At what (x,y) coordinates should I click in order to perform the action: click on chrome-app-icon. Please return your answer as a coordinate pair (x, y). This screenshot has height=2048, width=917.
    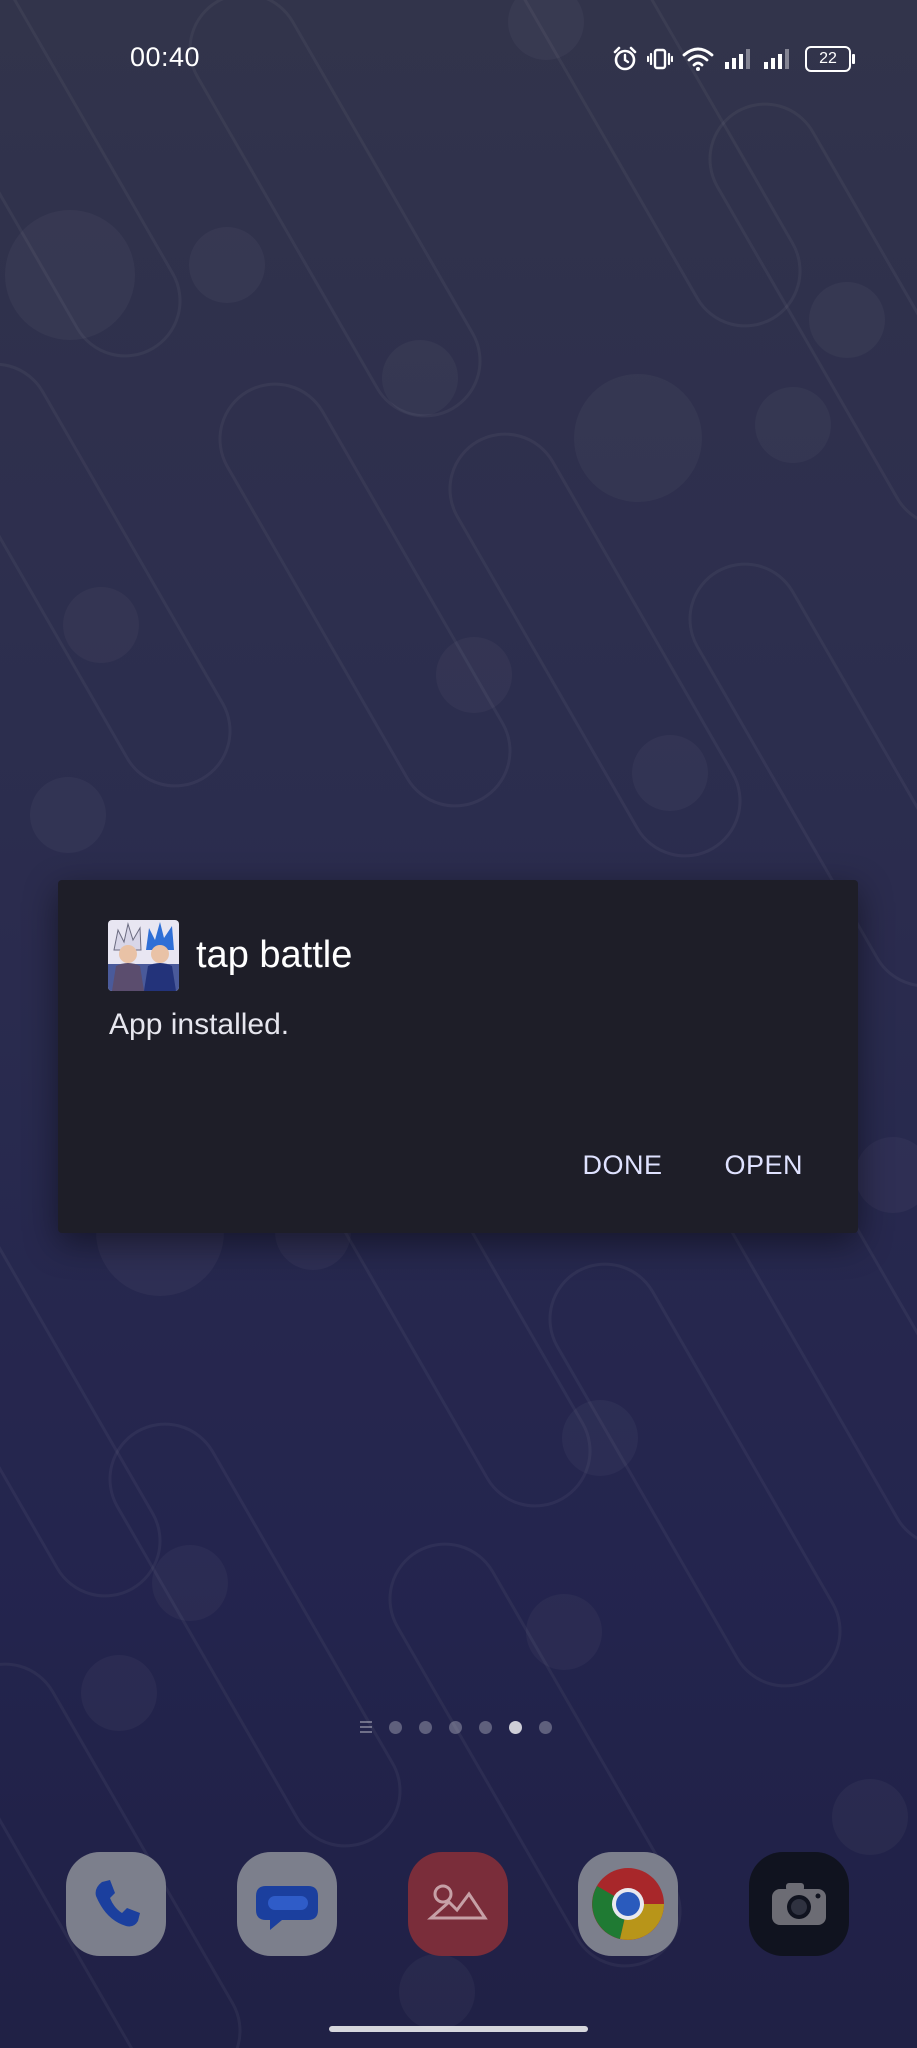
    Looking at the image, I should click on (628, 1904).